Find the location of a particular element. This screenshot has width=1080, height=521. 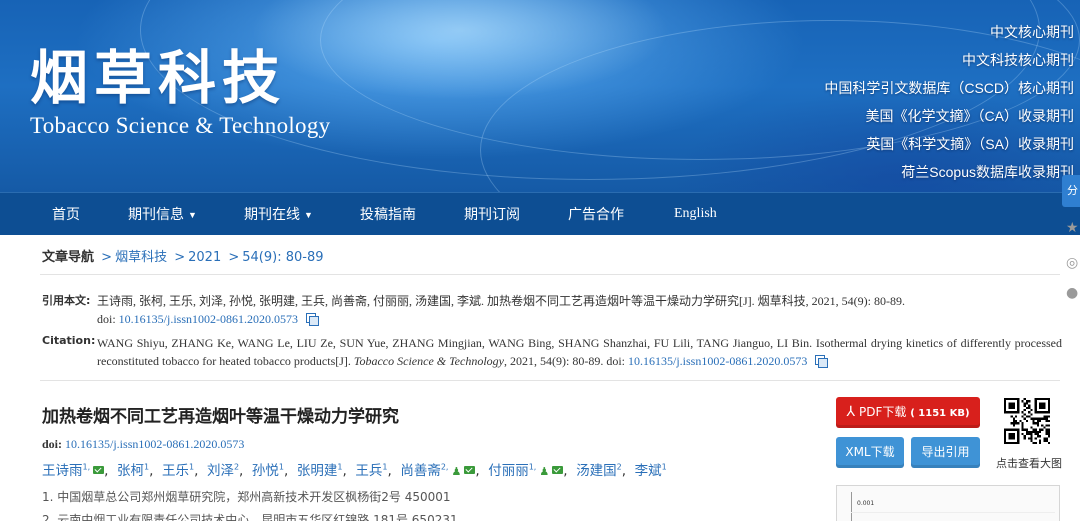

nav-english: English is located at coordinates (695, 214).